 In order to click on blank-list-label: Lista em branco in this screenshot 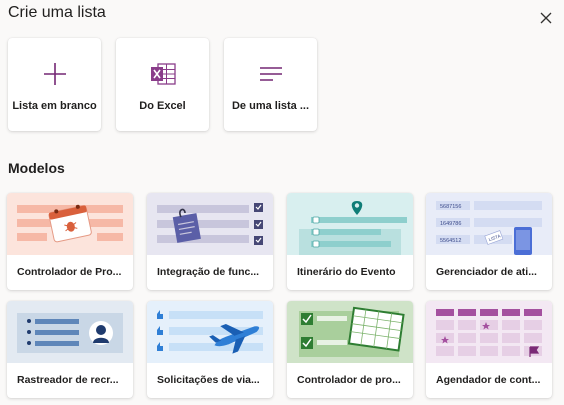, I will do `click(54, 106)`.